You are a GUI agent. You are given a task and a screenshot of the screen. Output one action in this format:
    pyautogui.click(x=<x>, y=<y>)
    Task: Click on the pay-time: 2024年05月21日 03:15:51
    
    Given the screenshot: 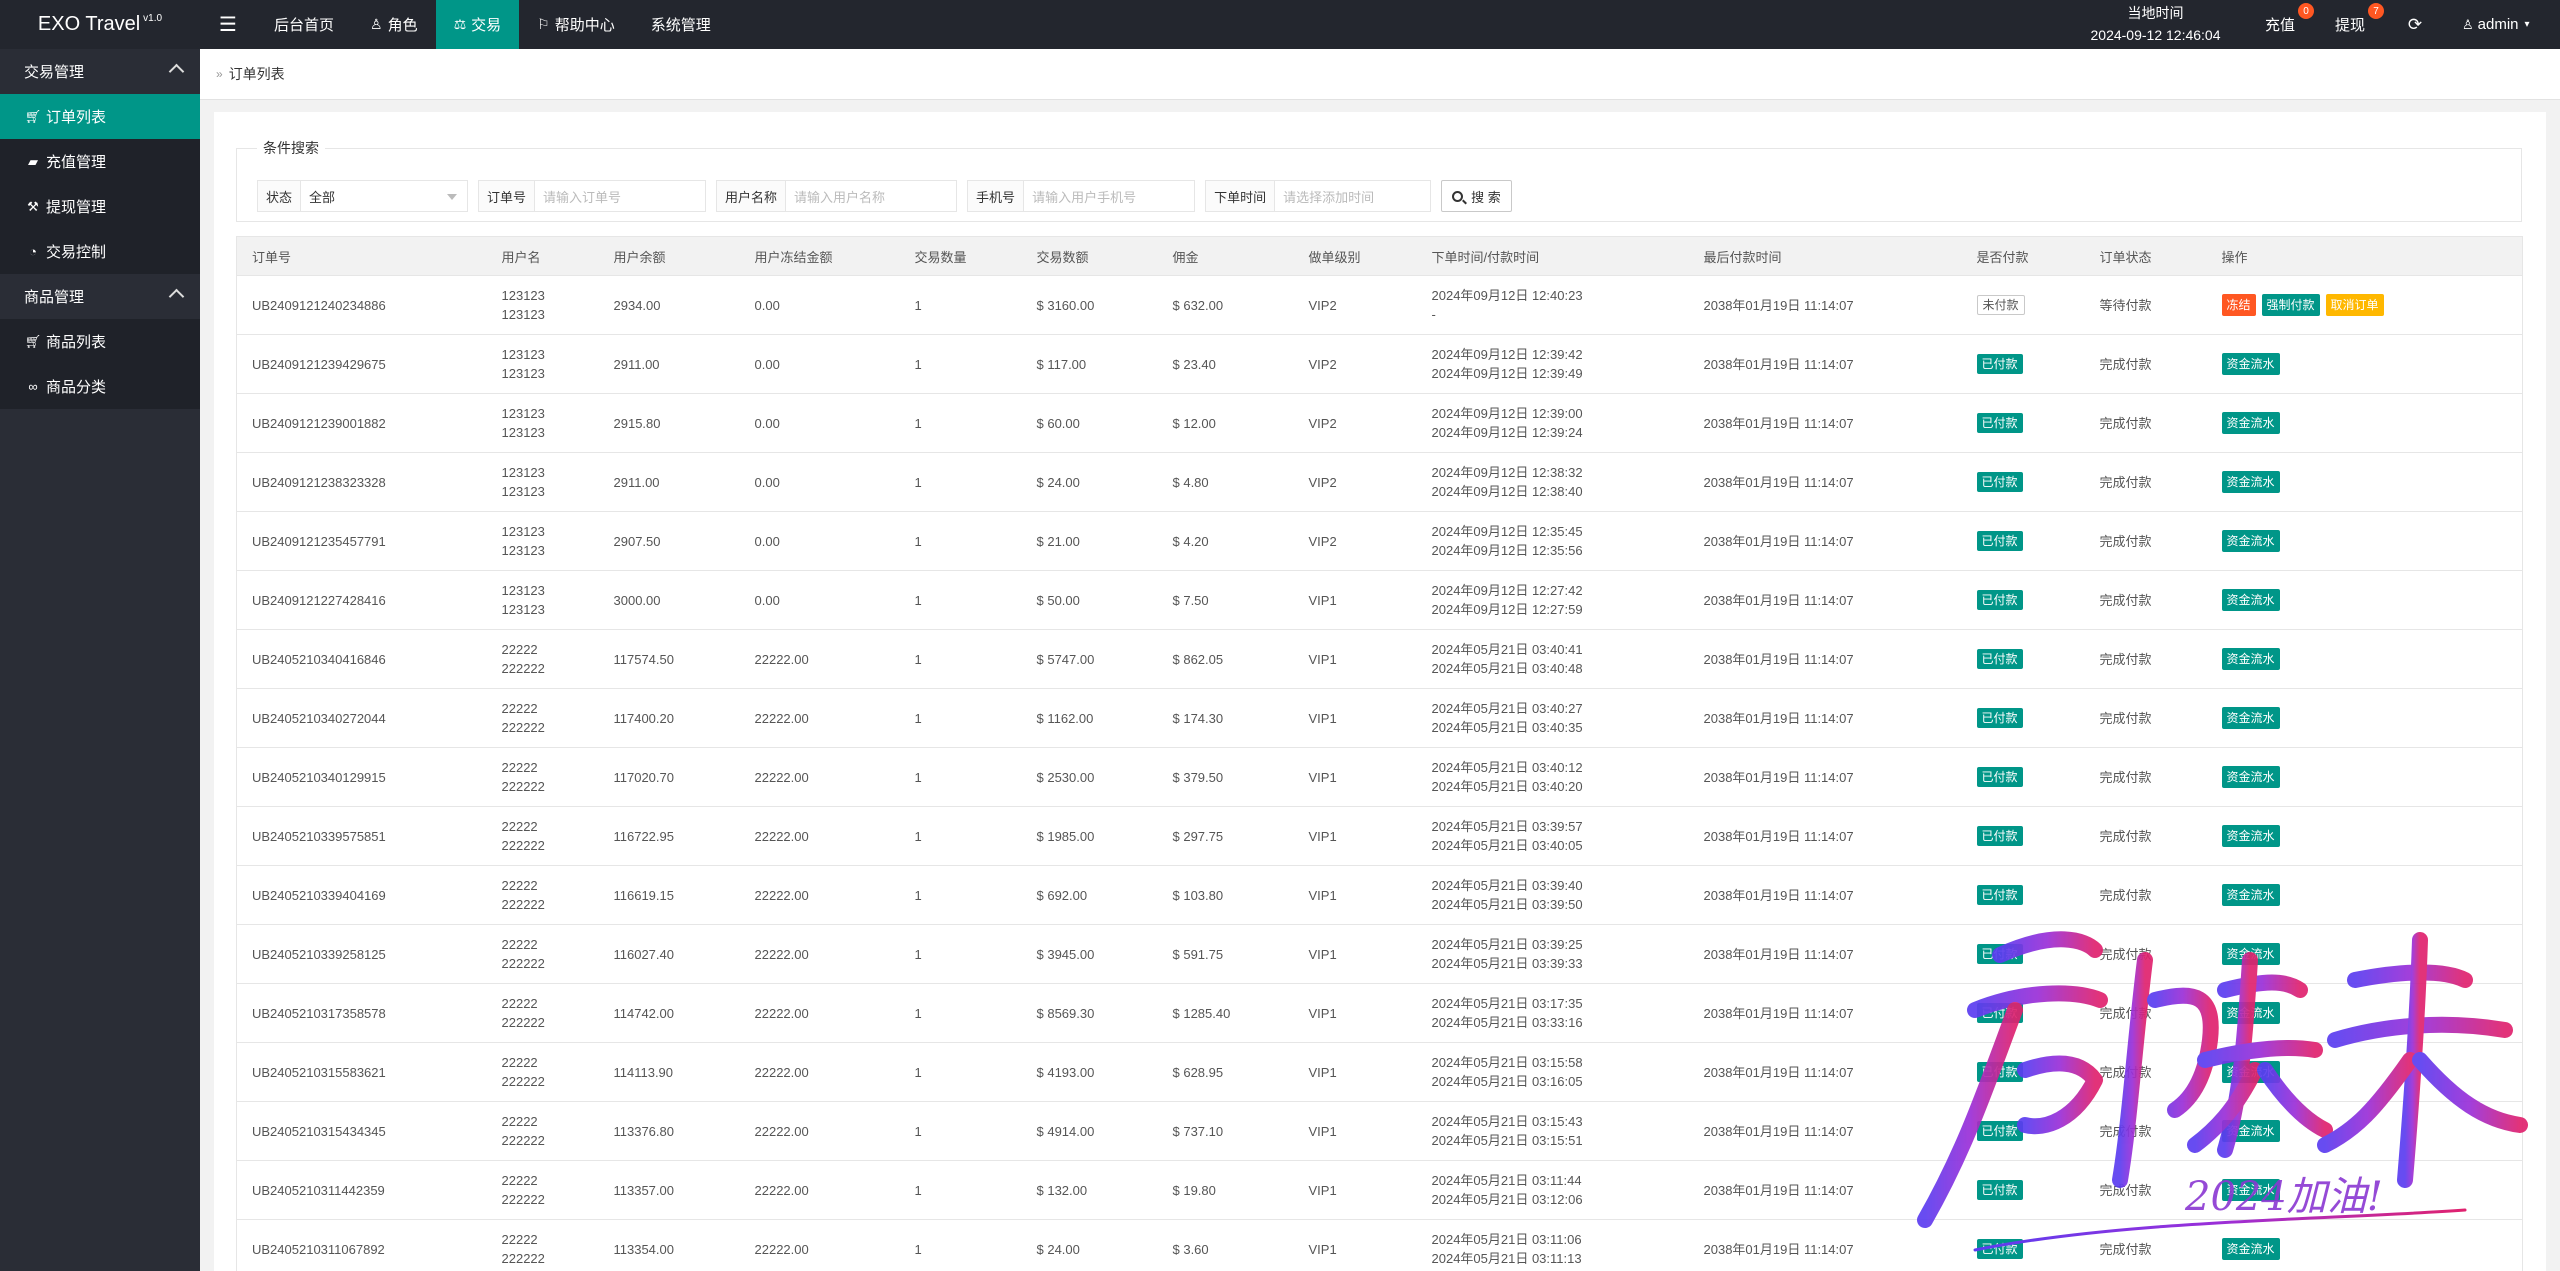 What is the action you would take?
    pyautogui.click(x=1507, y=1140)
    